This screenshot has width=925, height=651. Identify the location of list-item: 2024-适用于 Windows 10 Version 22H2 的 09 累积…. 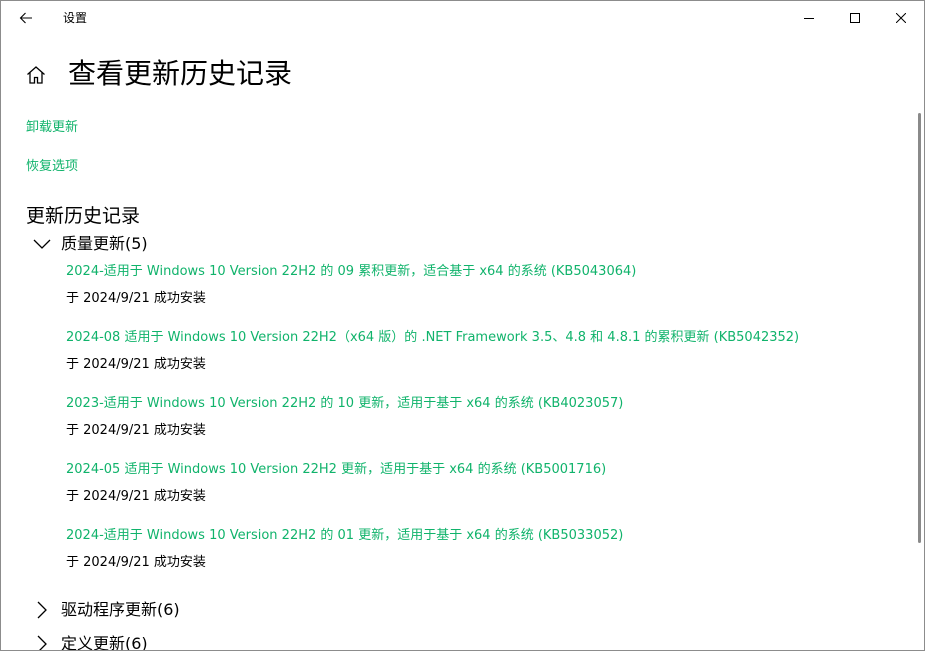
(481, 296).